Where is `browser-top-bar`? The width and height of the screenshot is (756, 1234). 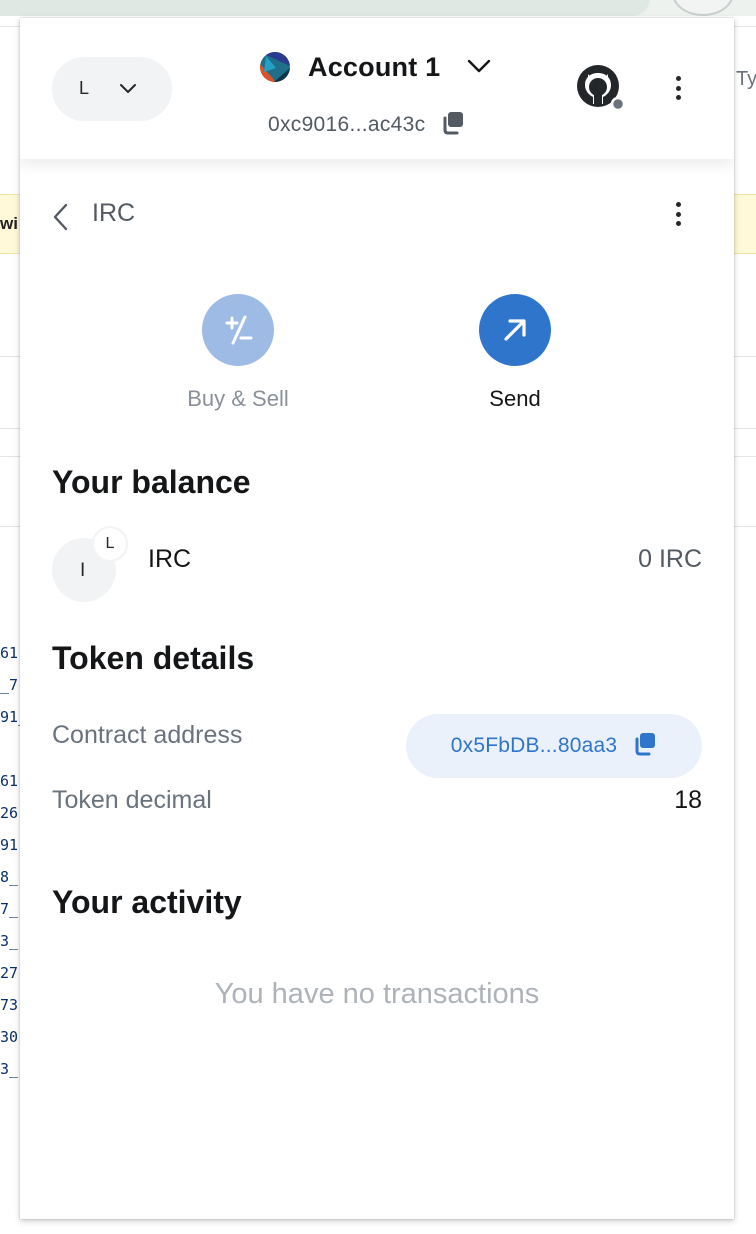
browser-top-bar is located at coordinates (378, 8).